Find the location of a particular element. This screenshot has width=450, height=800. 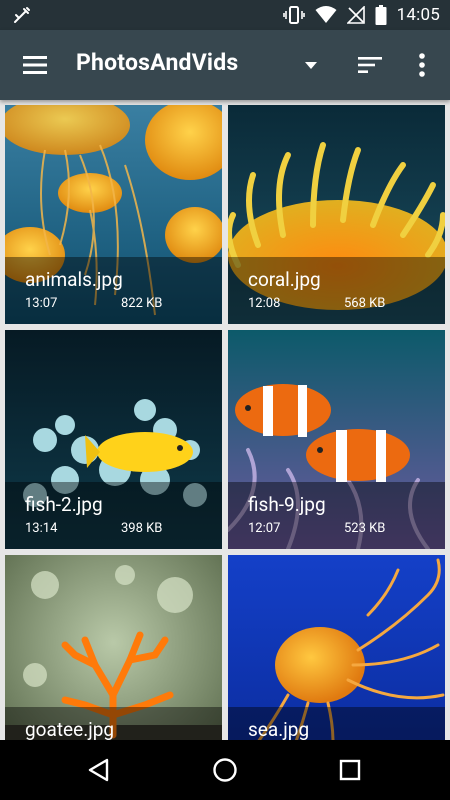

recents-icon is located at coordinates (350, 770).